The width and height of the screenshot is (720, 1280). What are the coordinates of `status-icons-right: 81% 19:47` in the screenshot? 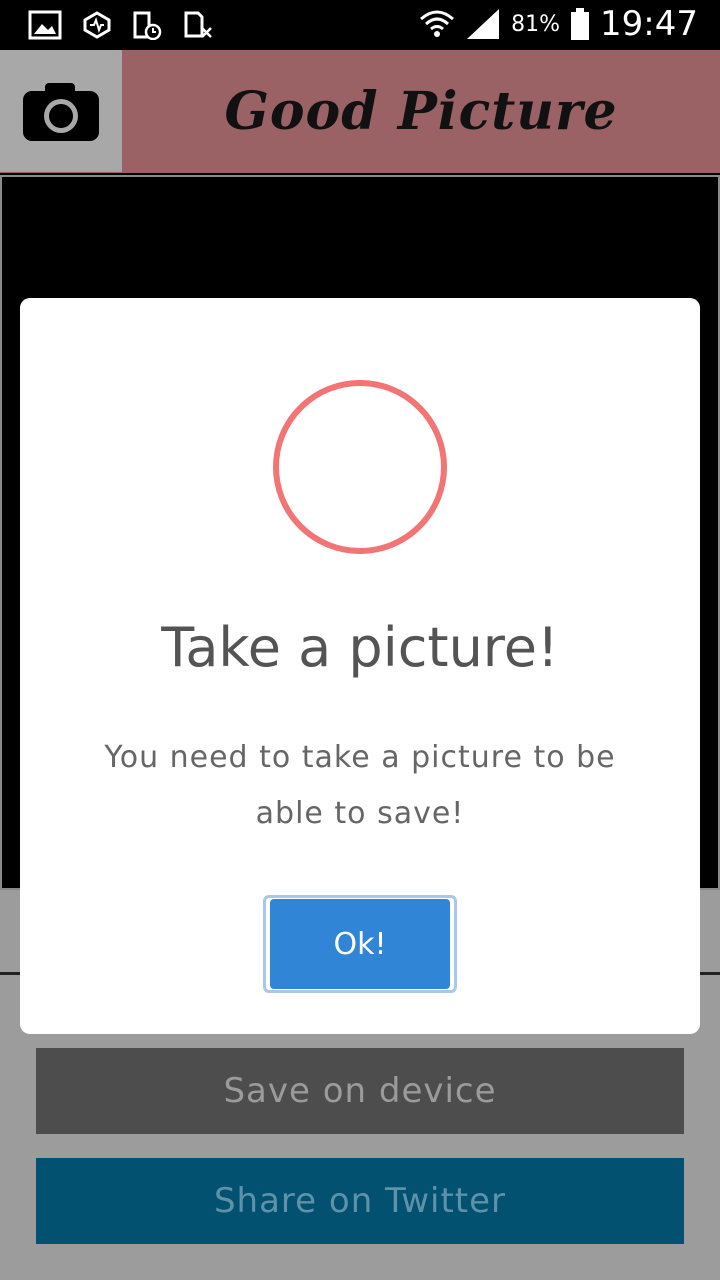 It's located at (558, 24).